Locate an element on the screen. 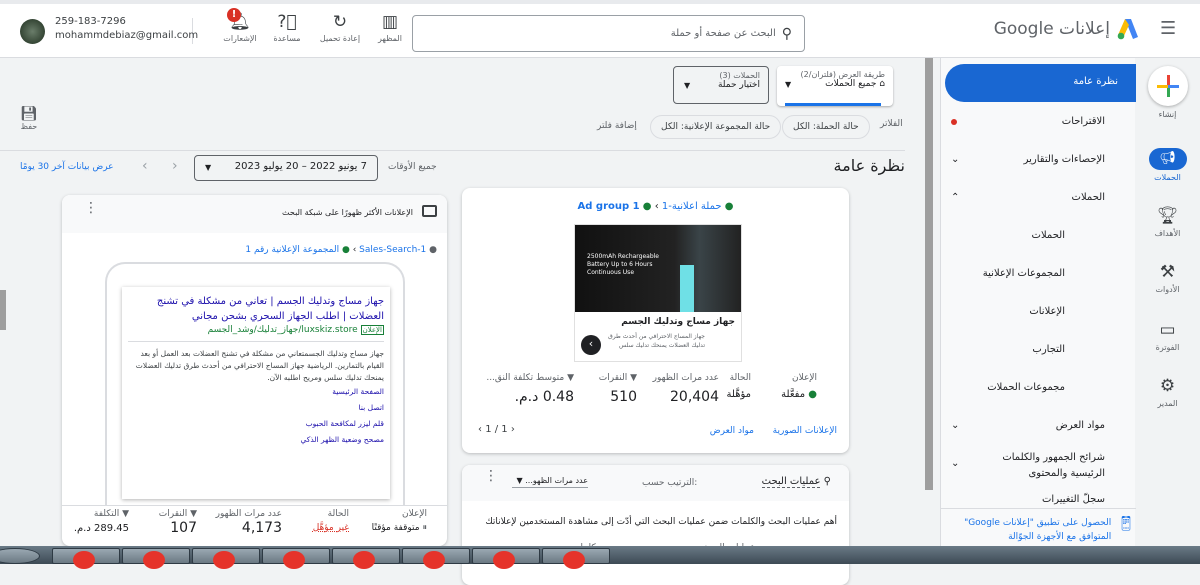 The height and width of the screenshot is (585, 1200). search-terms-title: ⚲ عمليات البحث is located at coordinates (796, 482).